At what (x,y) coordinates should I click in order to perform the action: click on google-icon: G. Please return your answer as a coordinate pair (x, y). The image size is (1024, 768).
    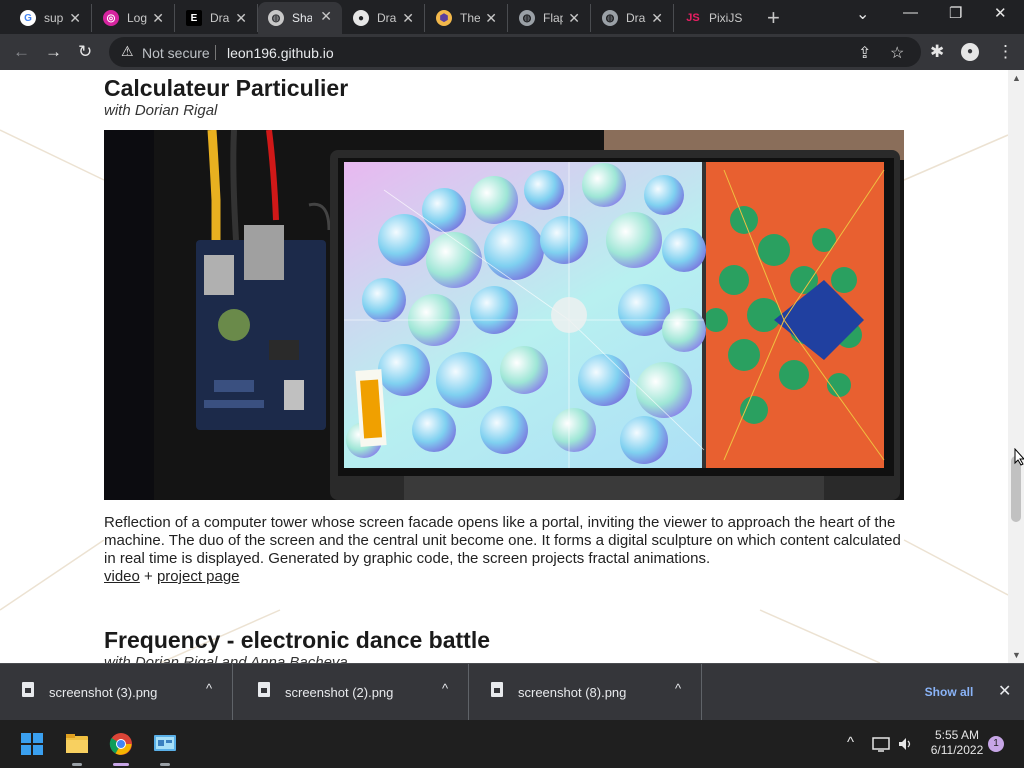
    Looking at the image, I should click on (28, 18).